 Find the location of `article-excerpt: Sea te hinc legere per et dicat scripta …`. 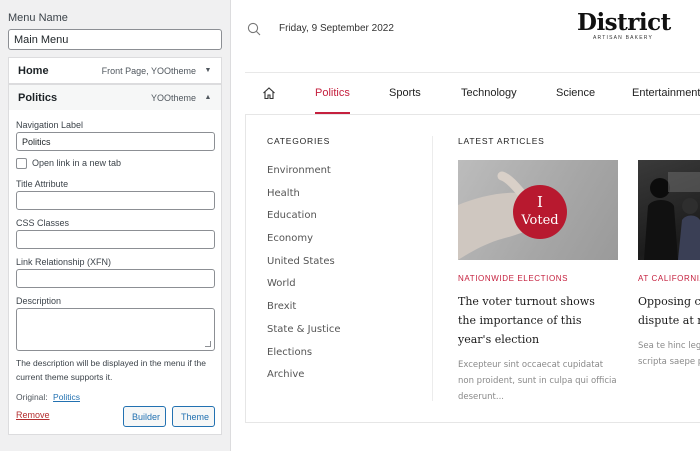

article-excerpt: Sea te hinc legere per et dicat scripta … is located at coordinates (669, 354).